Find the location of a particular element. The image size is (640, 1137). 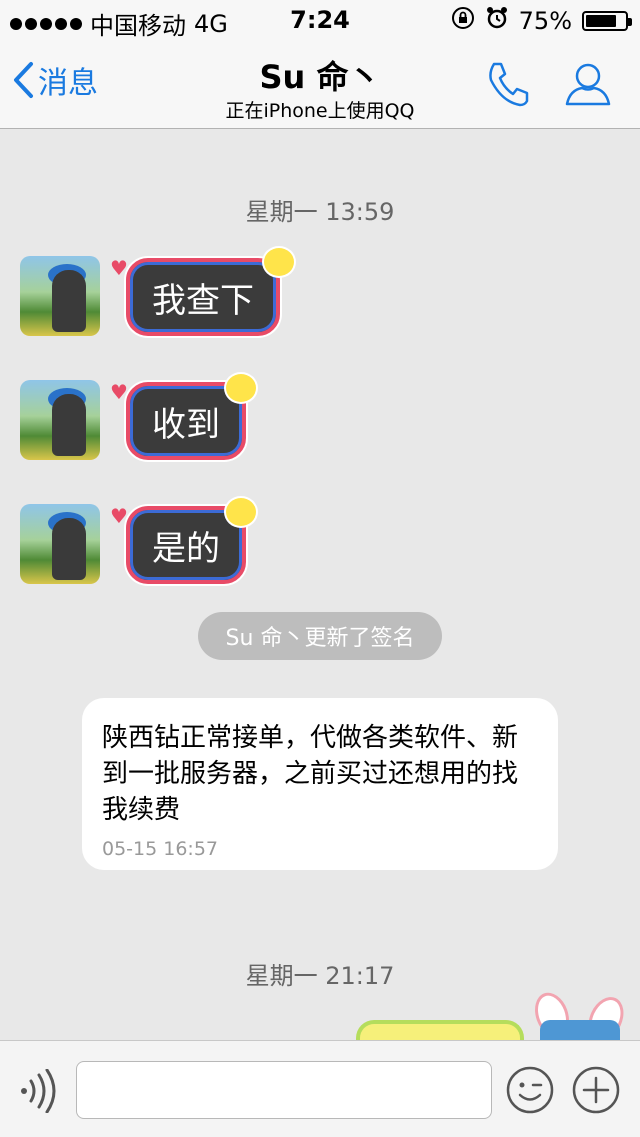

message-bubble: 我查下 is located at coordinates (203, 297).